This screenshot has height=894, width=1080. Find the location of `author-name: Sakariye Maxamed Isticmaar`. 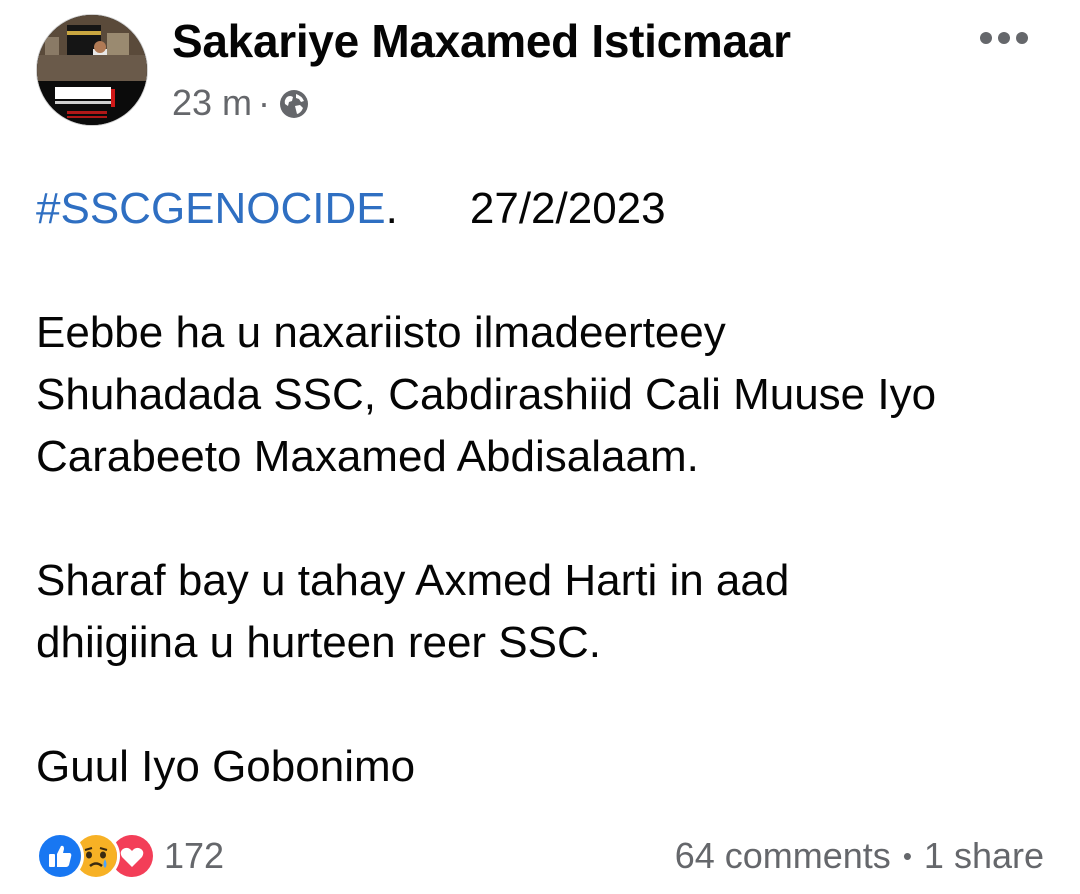

author-name: Sakariye Maxamed Isticmaar is located at coordinates (481, 41).